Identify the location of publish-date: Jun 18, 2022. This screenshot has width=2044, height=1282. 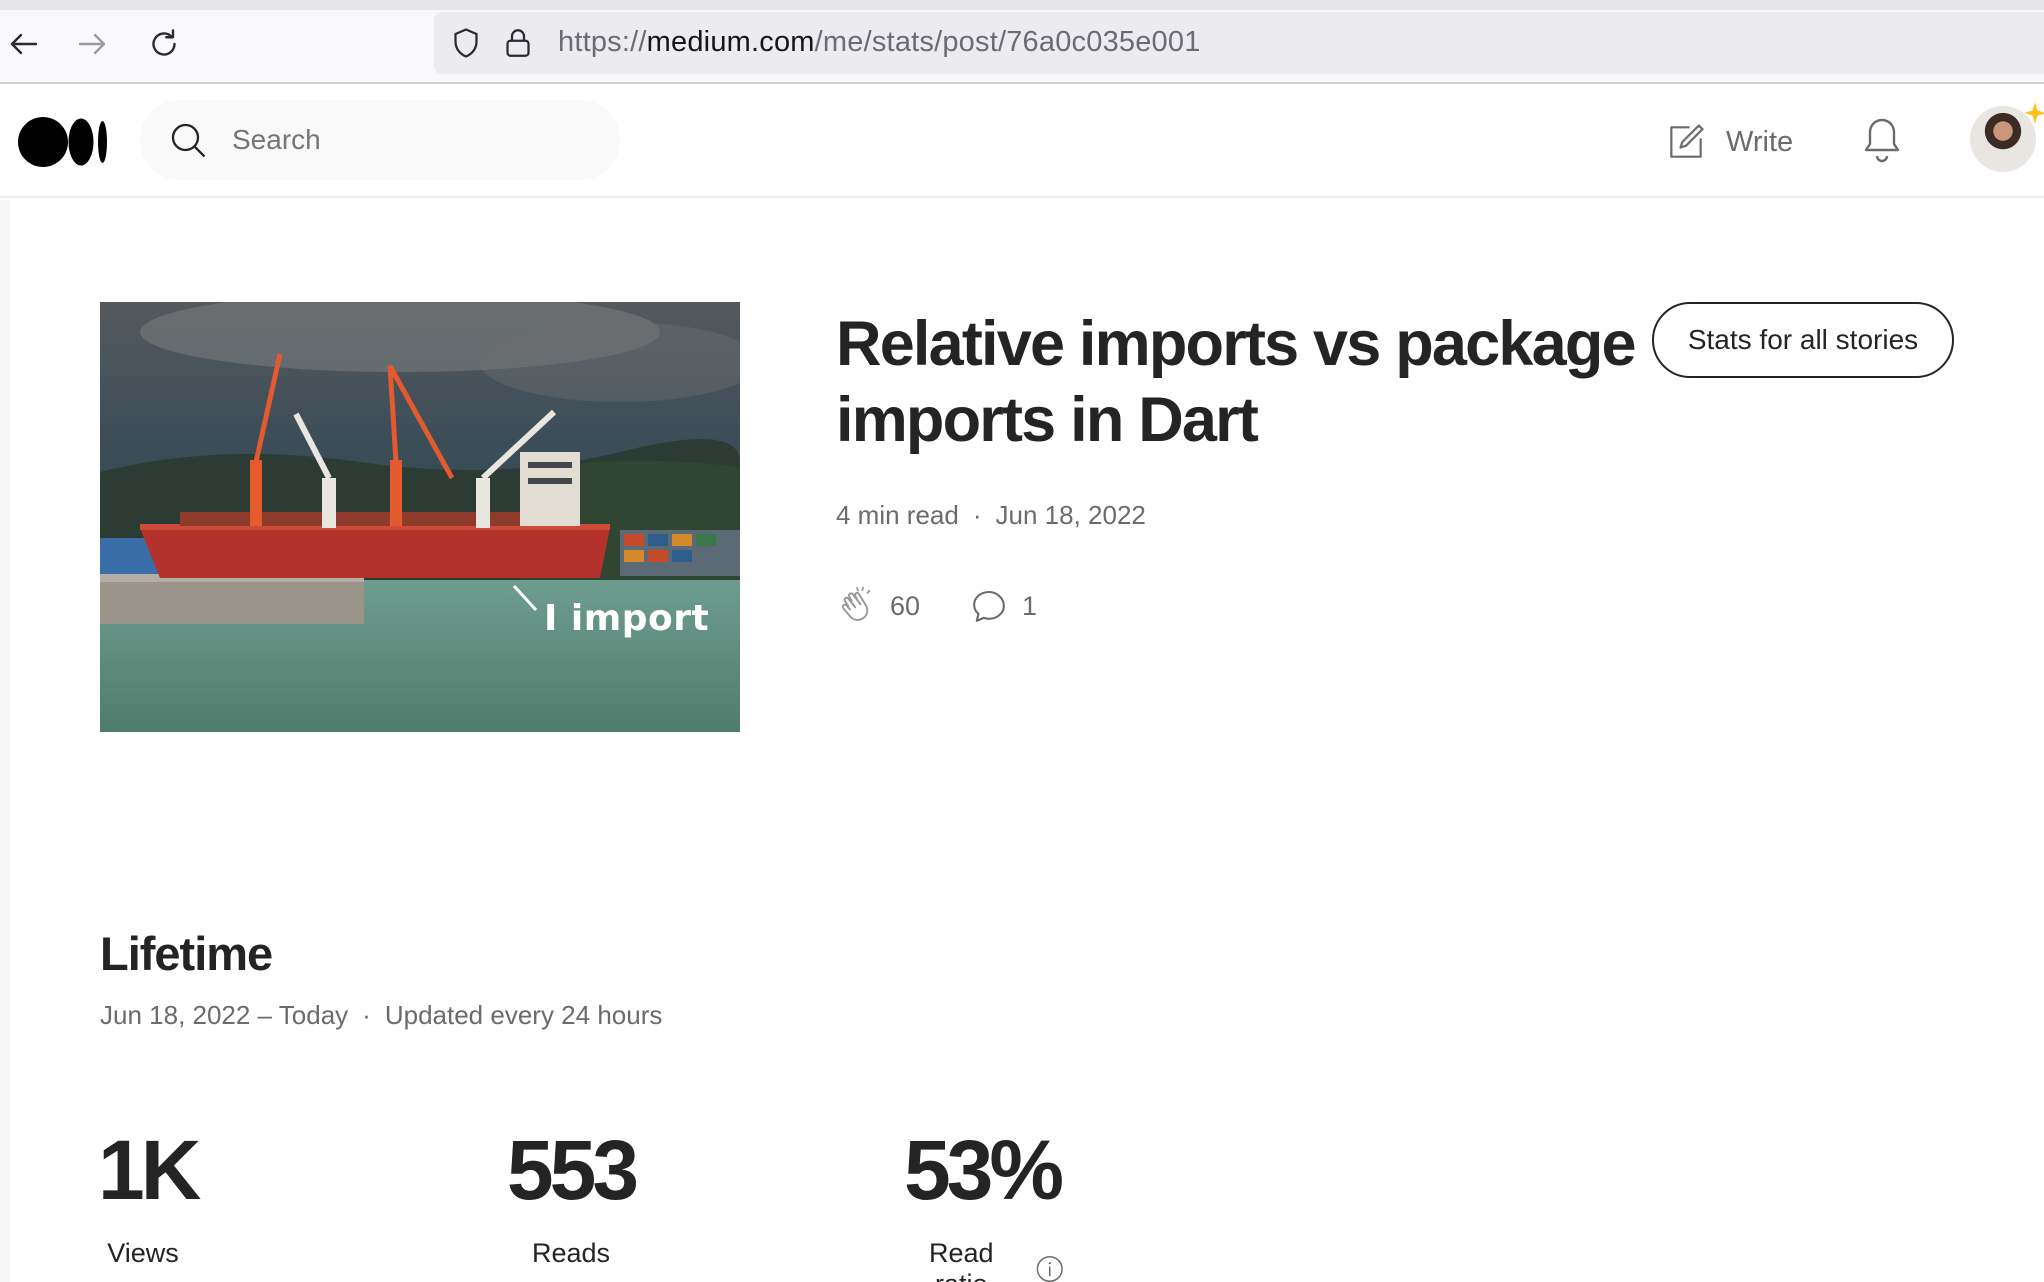
(1070, 515).